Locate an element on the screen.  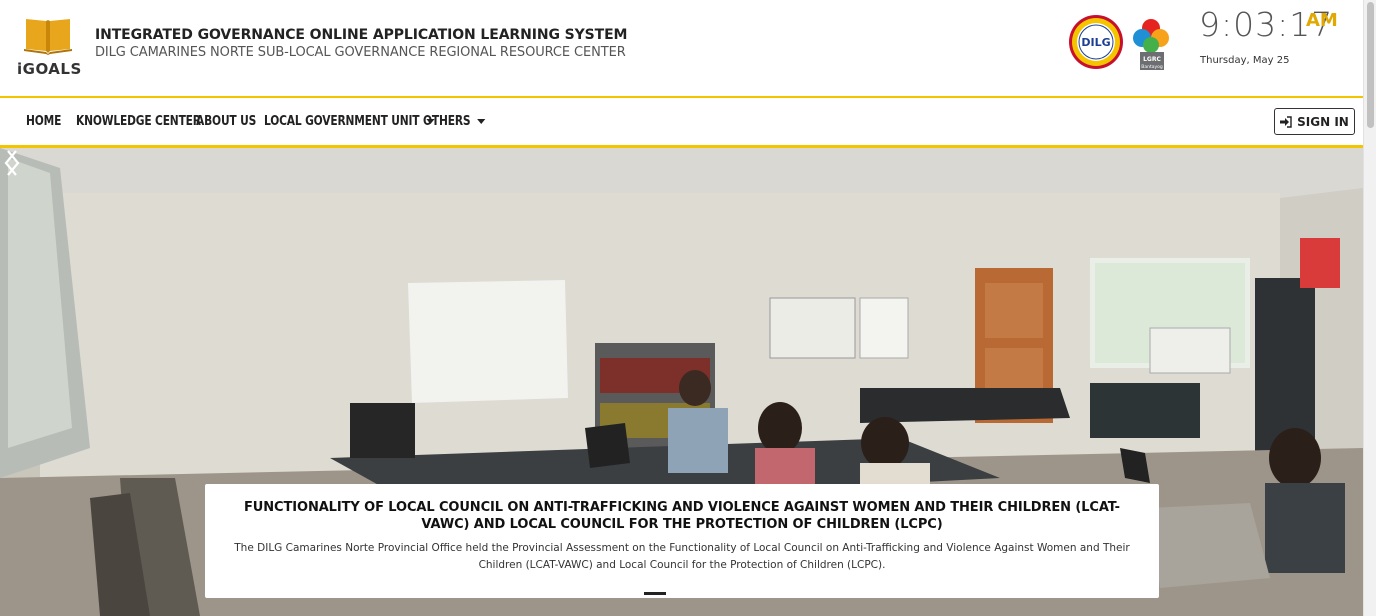
scrollbar-thumb is located at coordinates (1370, 65).